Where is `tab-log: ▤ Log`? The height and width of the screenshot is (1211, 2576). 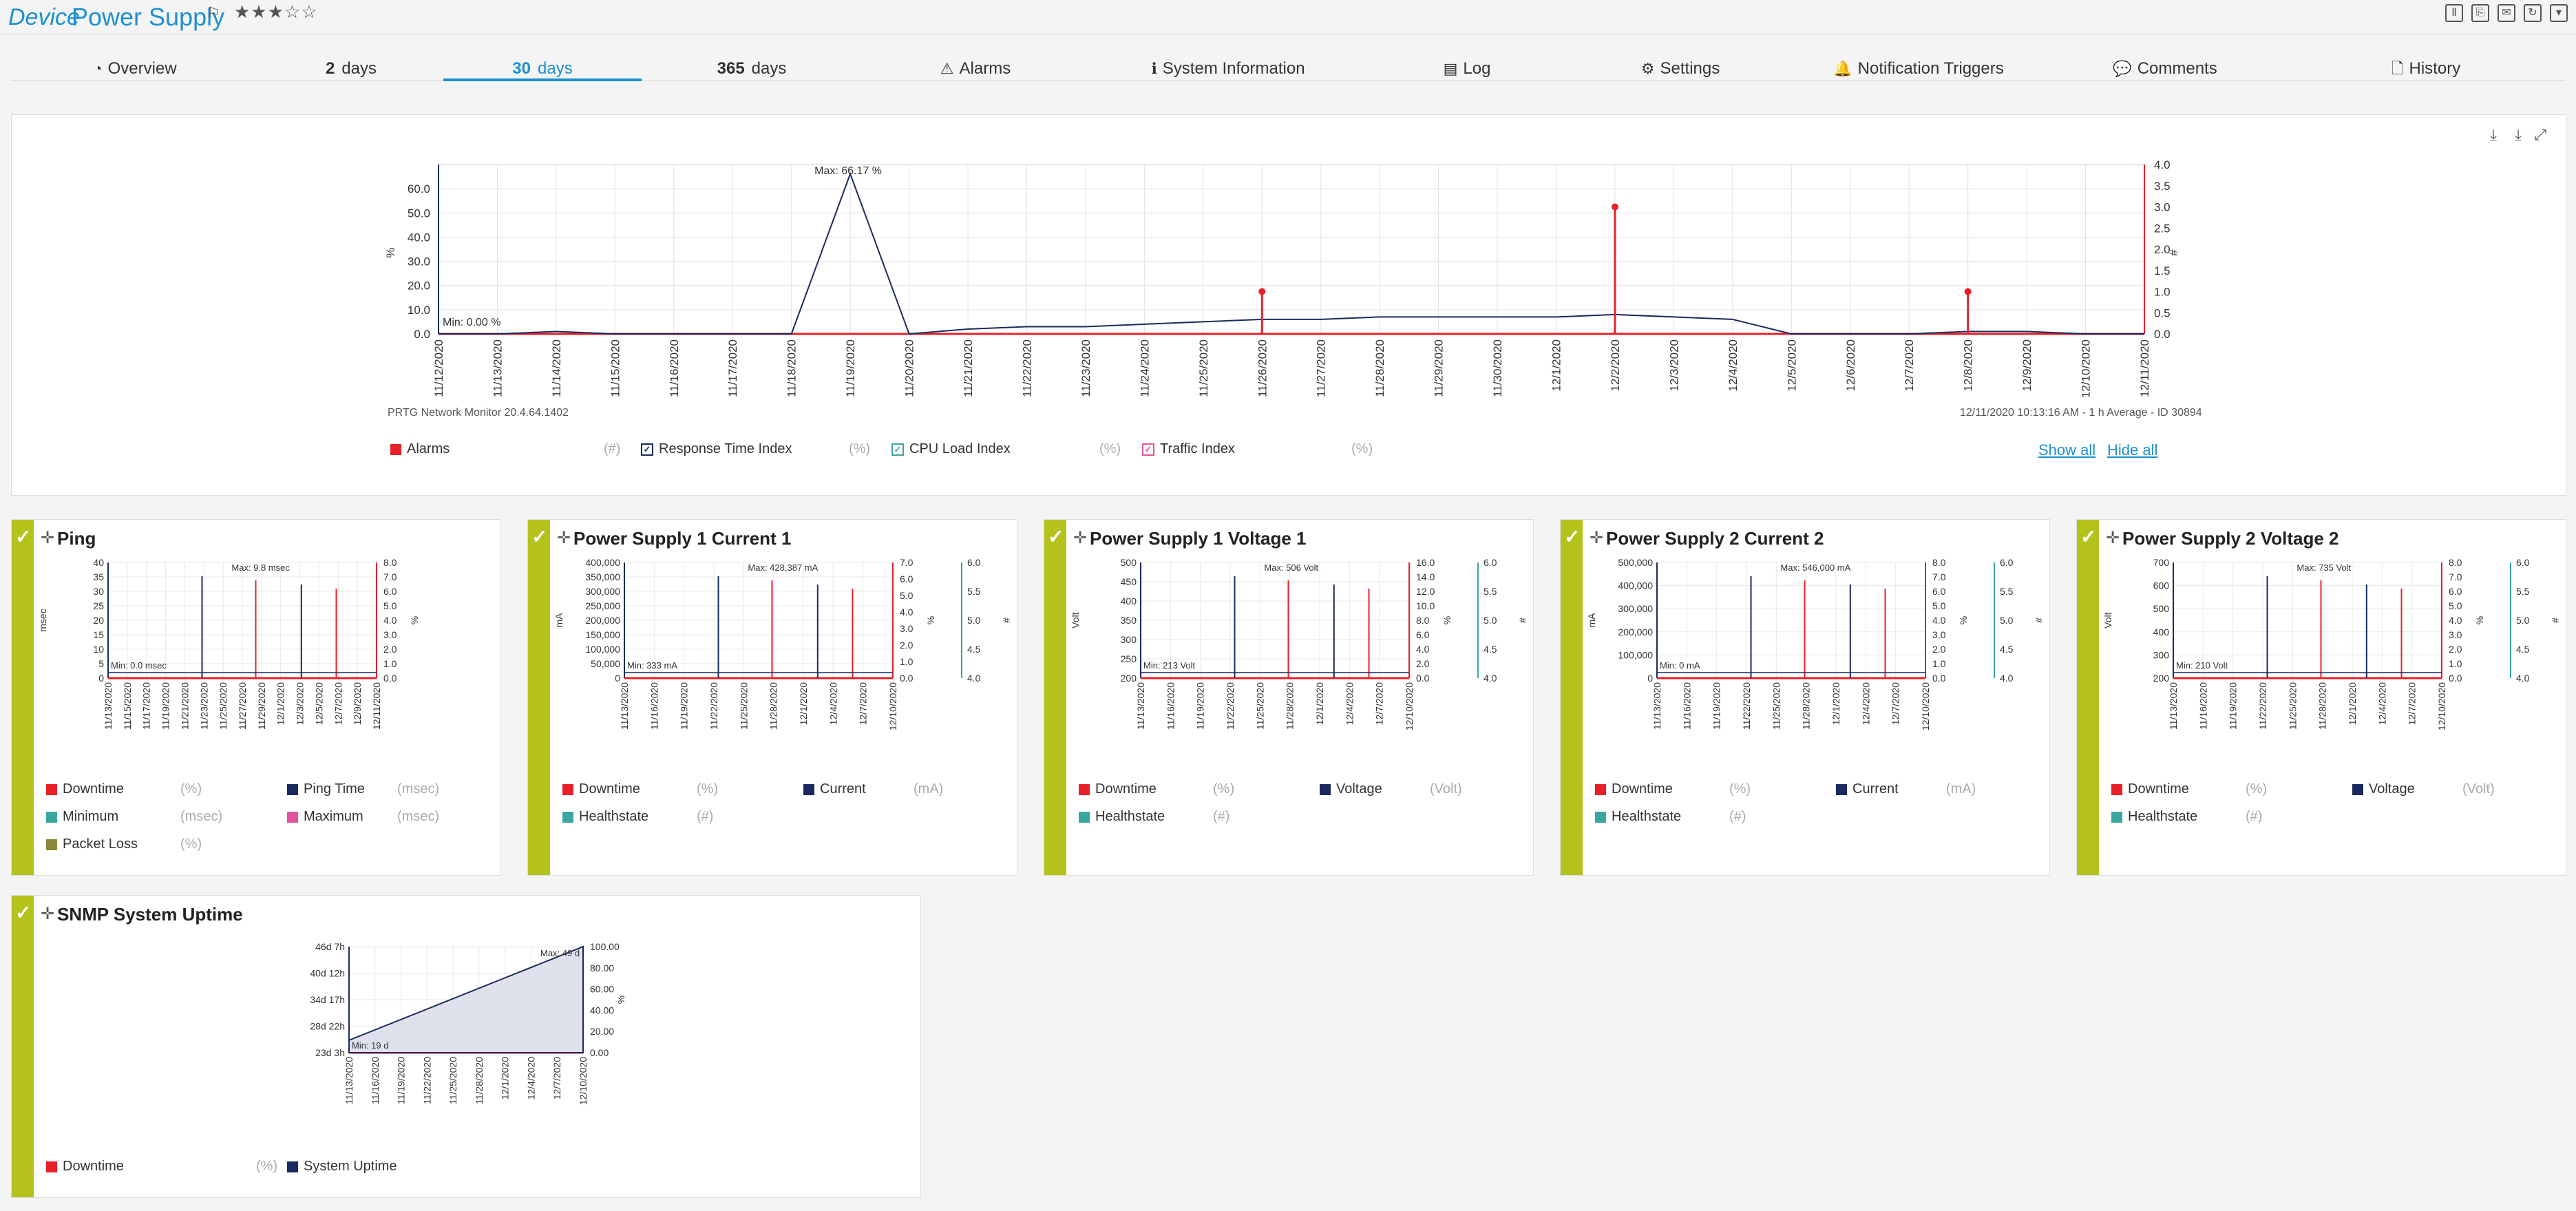
tab-log: ▤ Log is located at coordinates (1467, 66).